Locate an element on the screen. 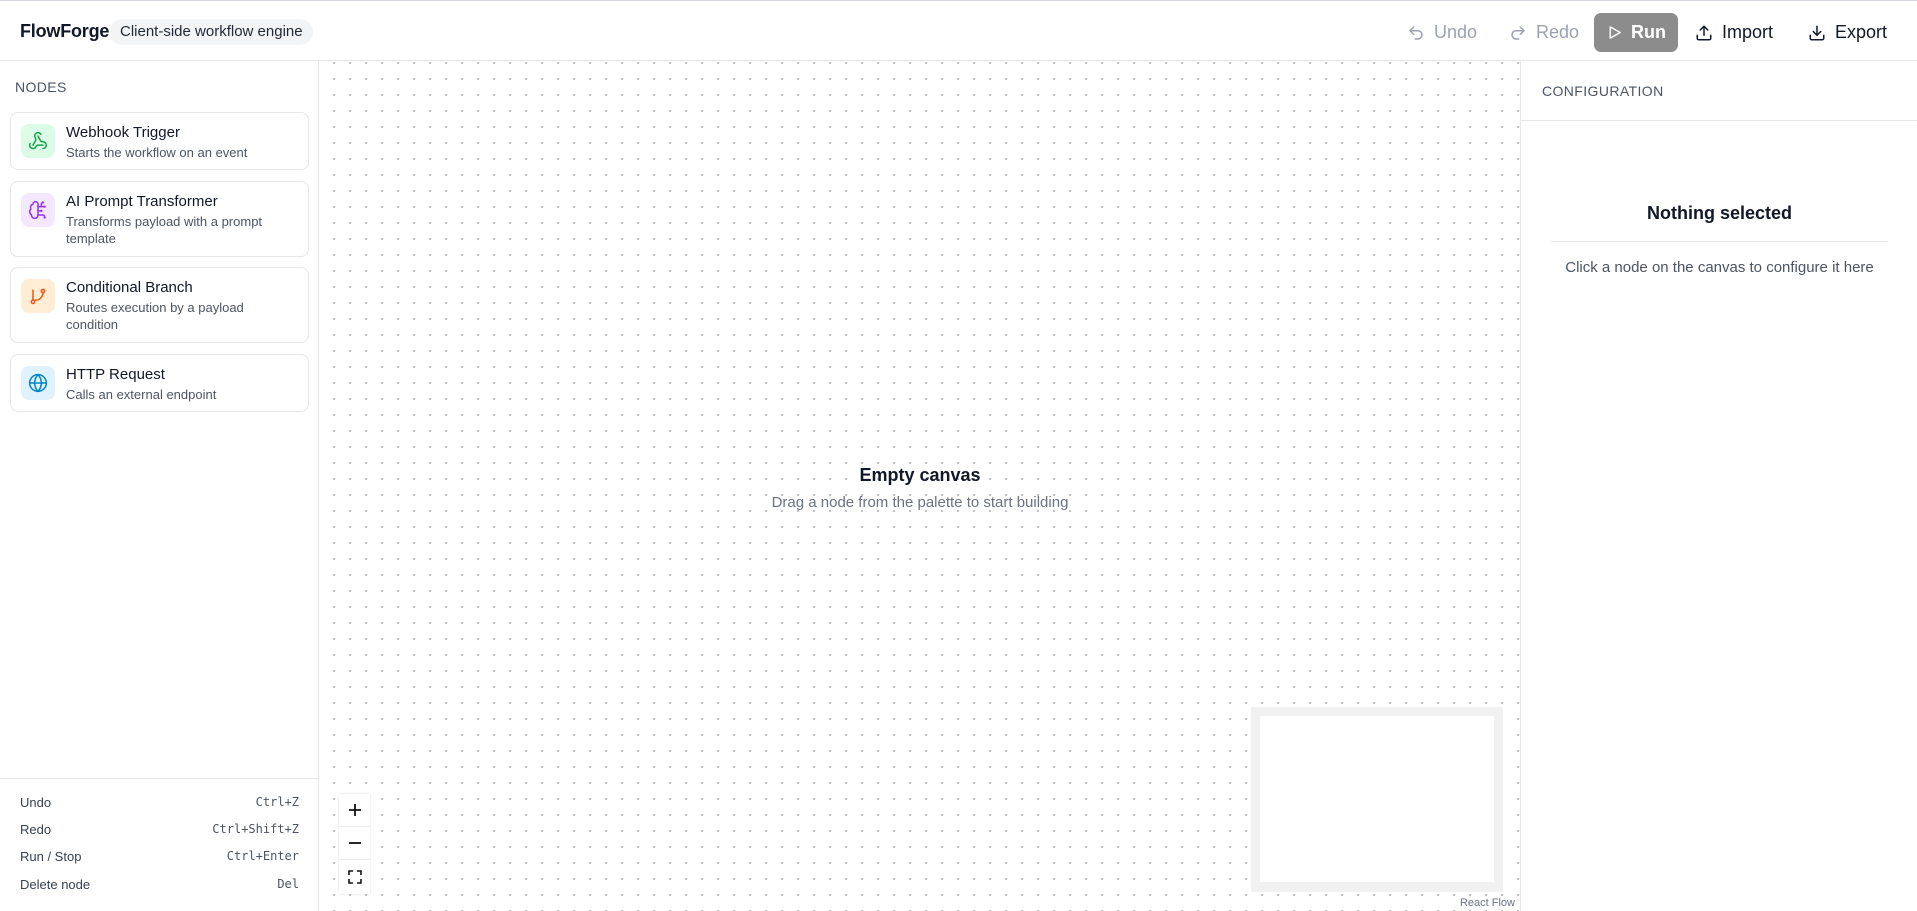  node-description: Starts the workflow on an event is located at coordinates (157, 152).